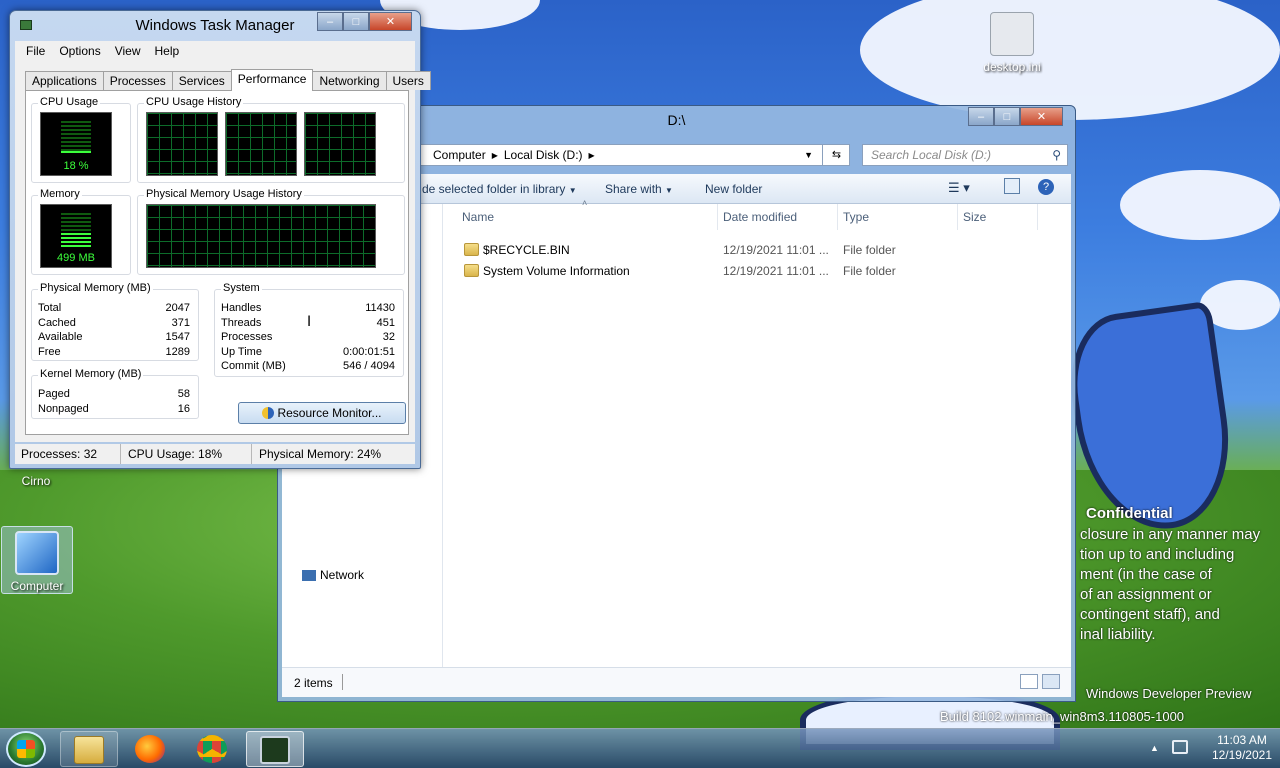 The image size is (1280, 768). Describe the element at coordinates (333, 575) in the screenshot. I see `nav-item-network: Network` at that location.